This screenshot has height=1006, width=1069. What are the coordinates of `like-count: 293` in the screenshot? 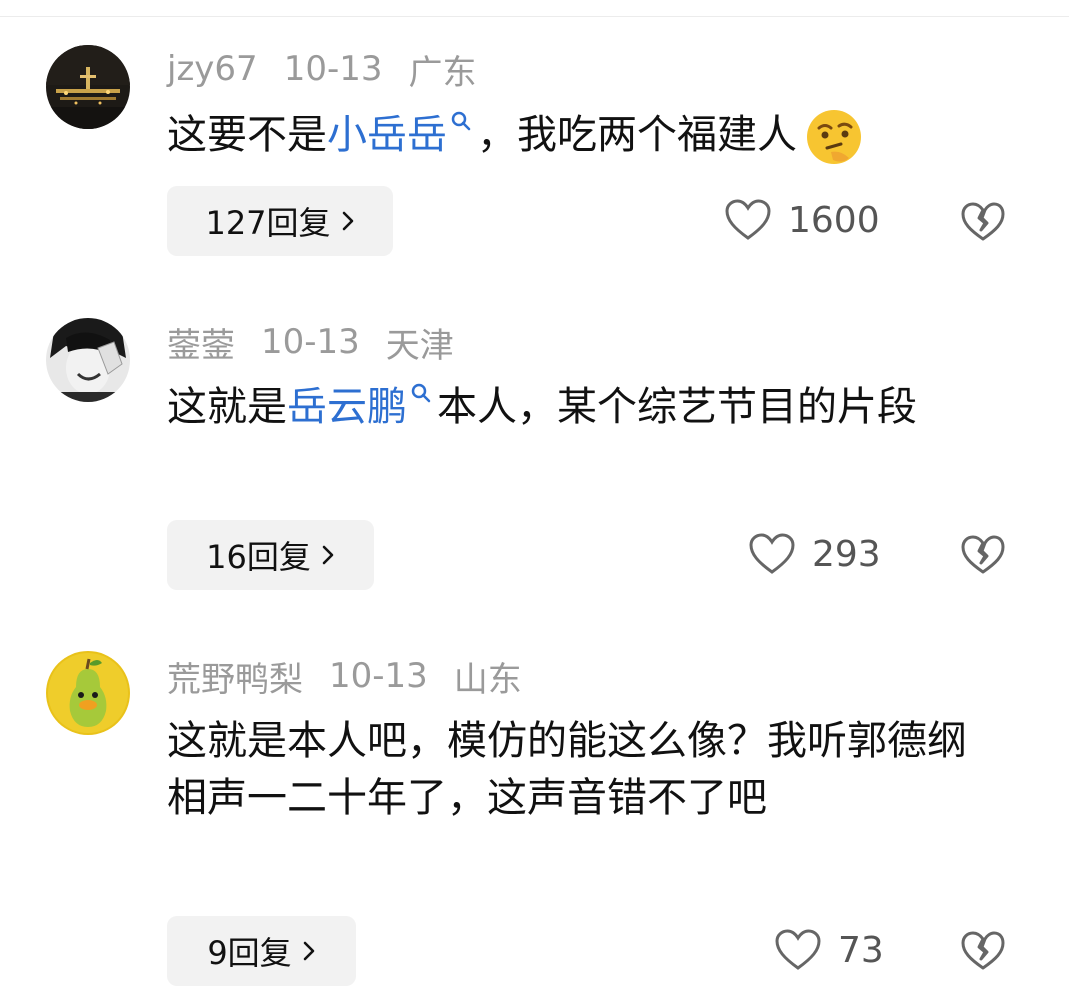 It's located at (846, 554).